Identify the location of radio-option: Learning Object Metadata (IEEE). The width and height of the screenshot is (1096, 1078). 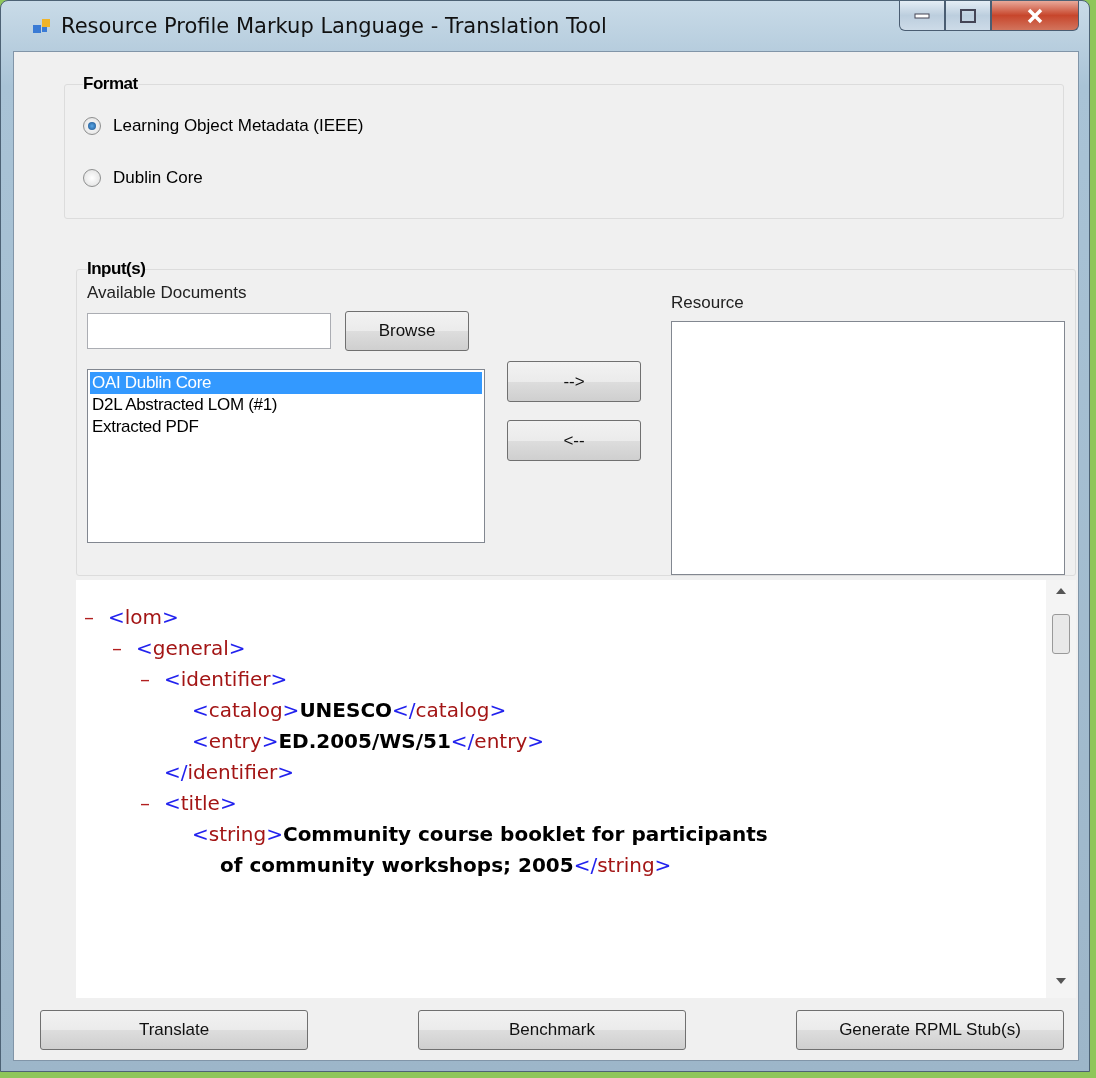
(564, 126).